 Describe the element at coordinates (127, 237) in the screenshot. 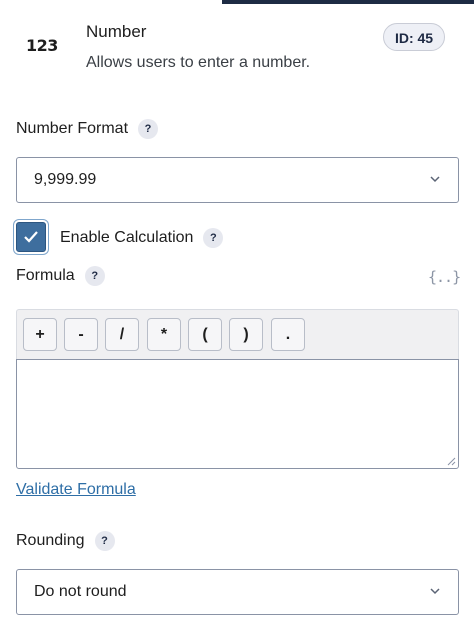

I see `enable-calculation-text: Enable Calculation` at that location.